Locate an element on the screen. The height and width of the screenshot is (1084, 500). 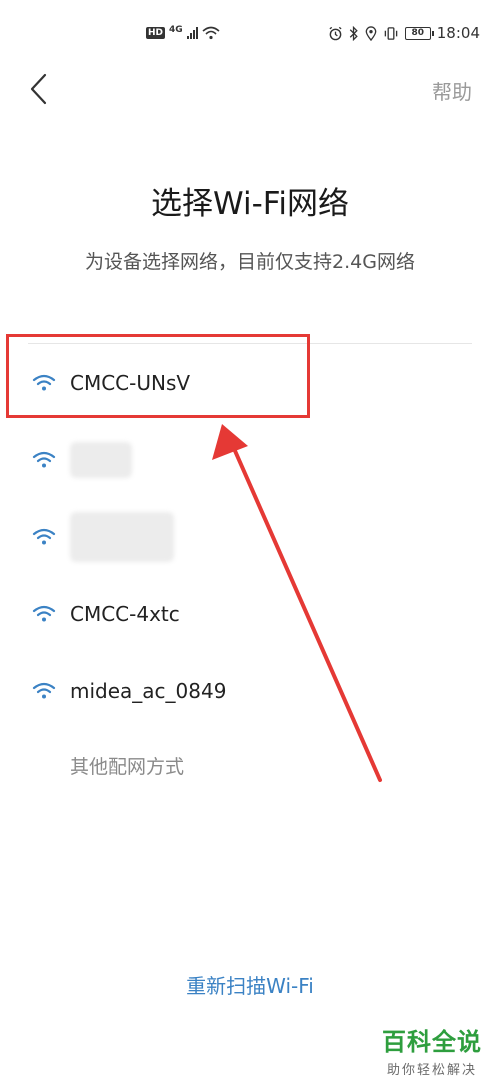
other-config-methods-link: 其他配网方式 is located at coordinates (127, 765).